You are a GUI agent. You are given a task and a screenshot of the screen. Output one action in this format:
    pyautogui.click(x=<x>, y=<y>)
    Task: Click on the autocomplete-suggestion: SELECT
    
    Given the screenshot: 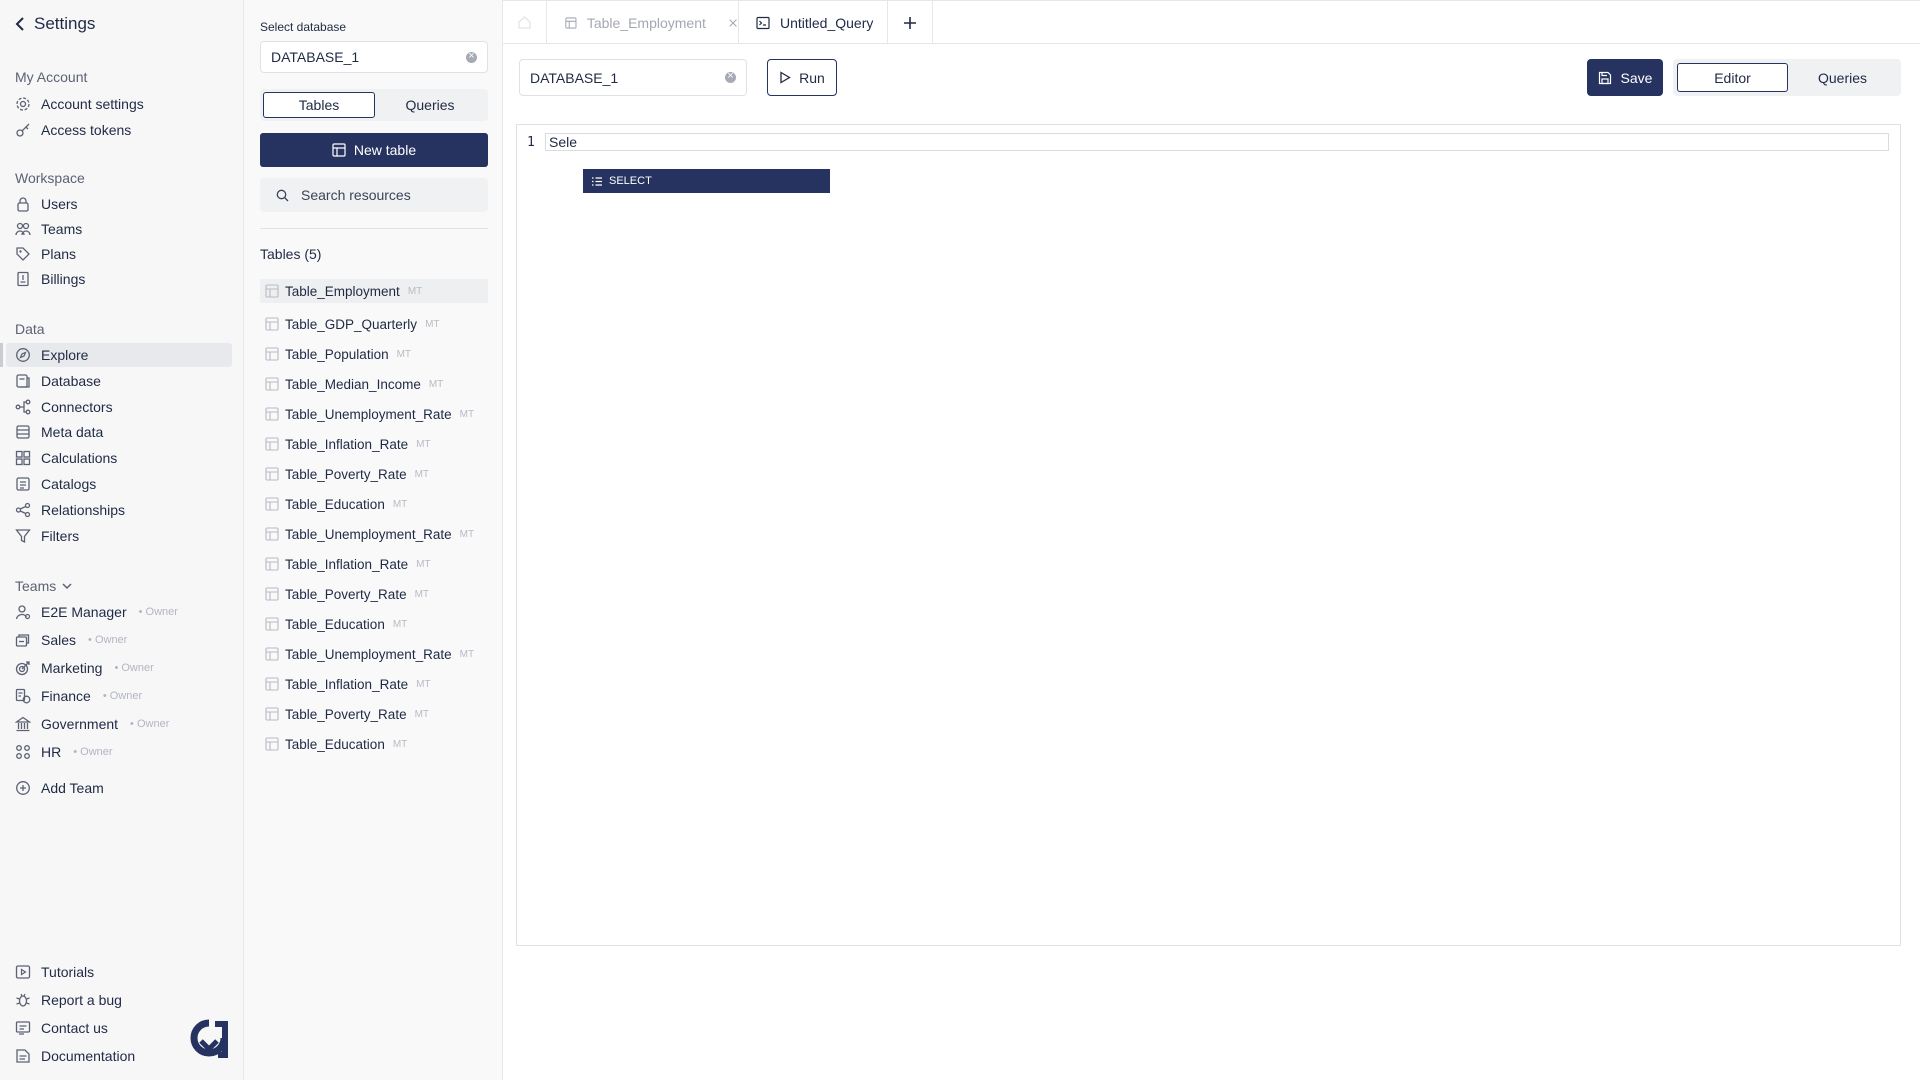 What is the action you would take?
    pyautogui.click(x=706, y=181)
    